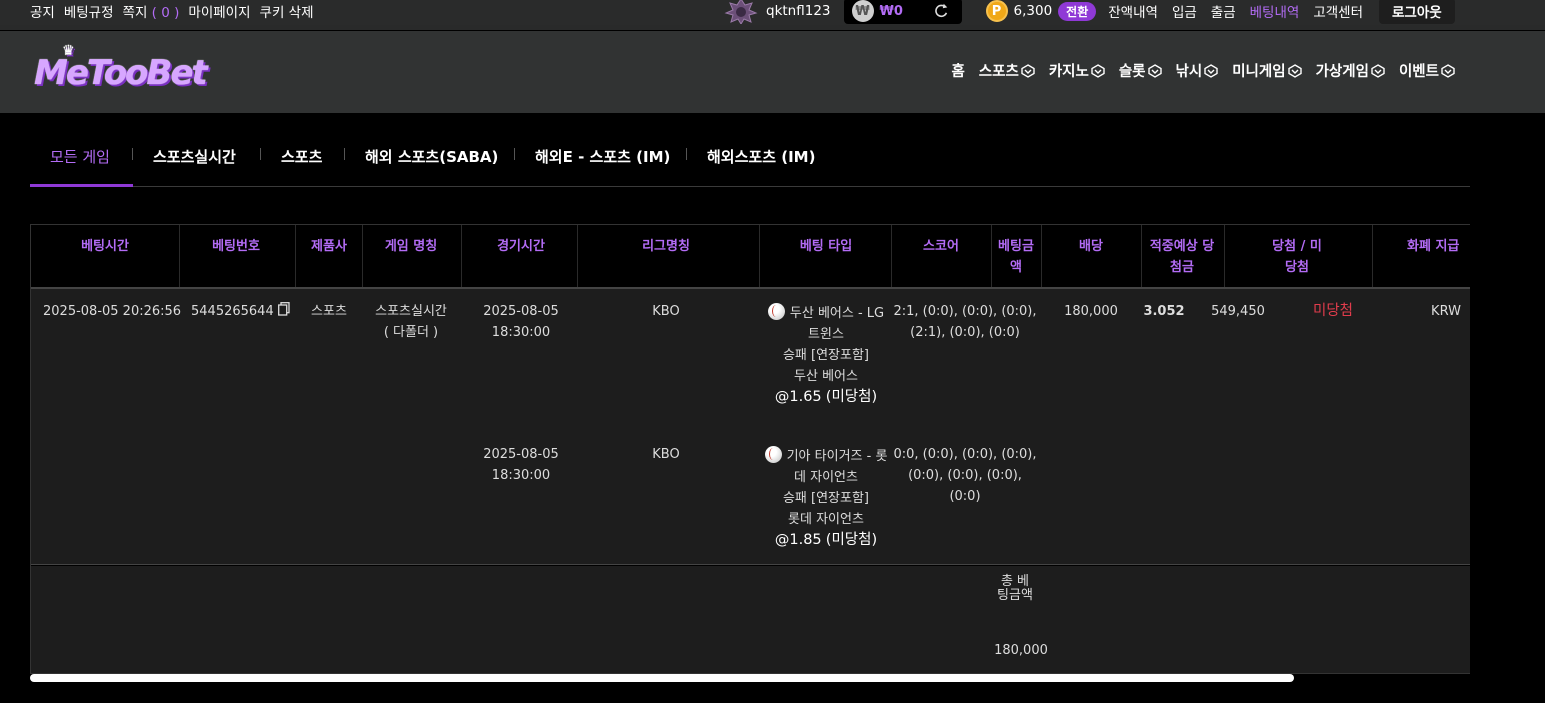 Image resolution: width=1545 pixels, height=703 pixels. What do you see at coordinates (121, 68) in the screenshot?
I see `site-logo: ♛ MeTooBet` at bounding box center [121, 68].